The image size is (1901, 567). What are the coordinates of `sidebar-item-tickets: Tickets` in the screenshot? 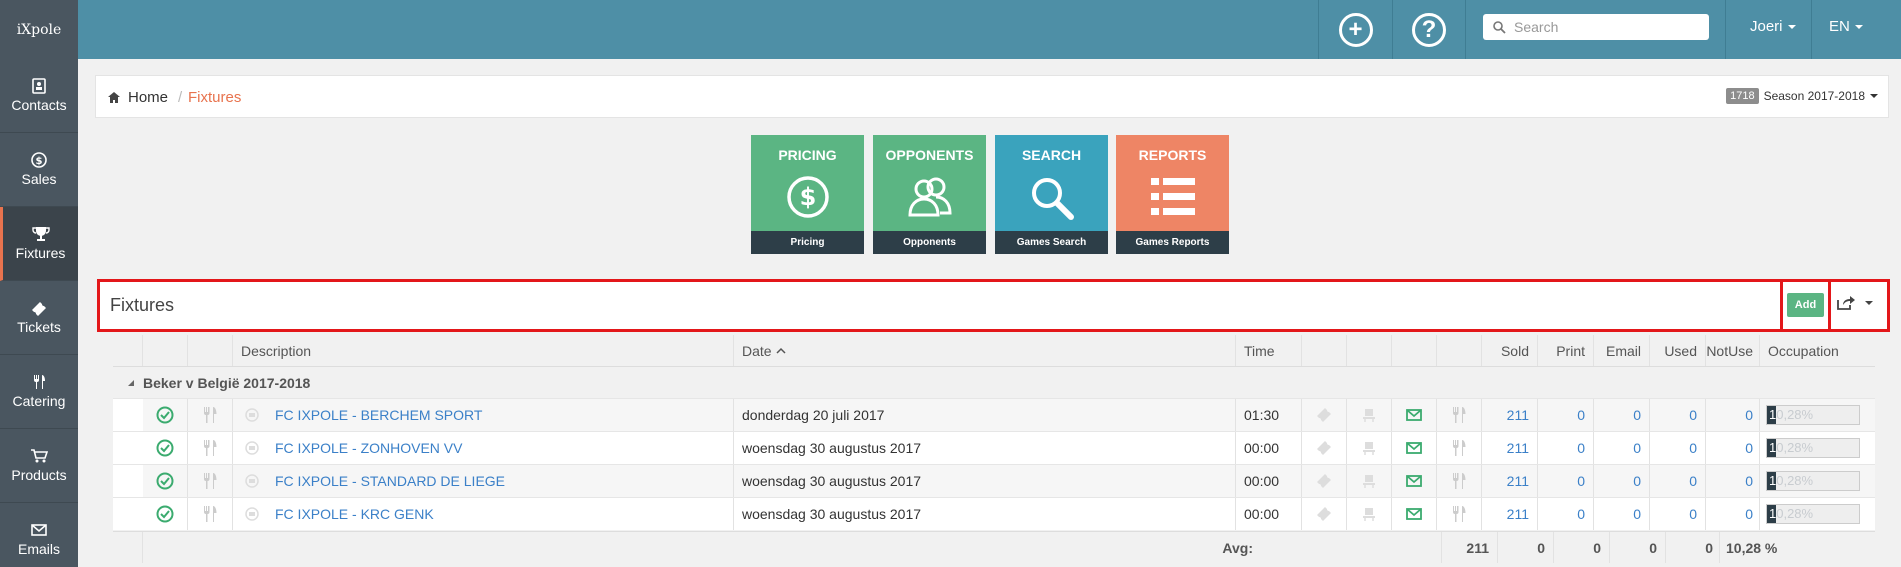 It's located at (39, 318).